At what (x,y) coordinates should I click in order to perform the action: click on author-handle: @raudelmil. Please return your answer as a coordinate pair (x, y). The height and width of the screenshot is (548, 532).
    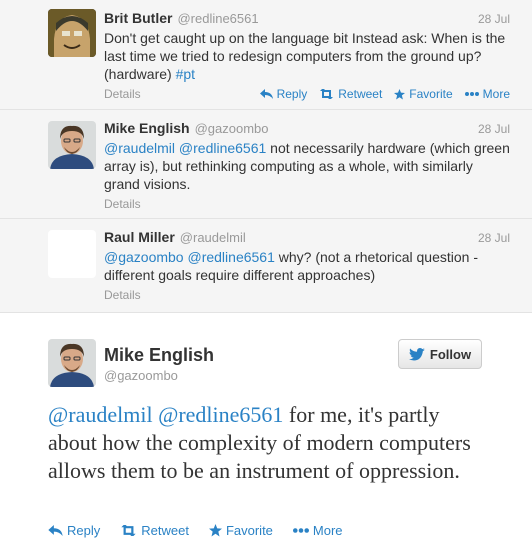
    Looking at the image, I should click on (213, 237).